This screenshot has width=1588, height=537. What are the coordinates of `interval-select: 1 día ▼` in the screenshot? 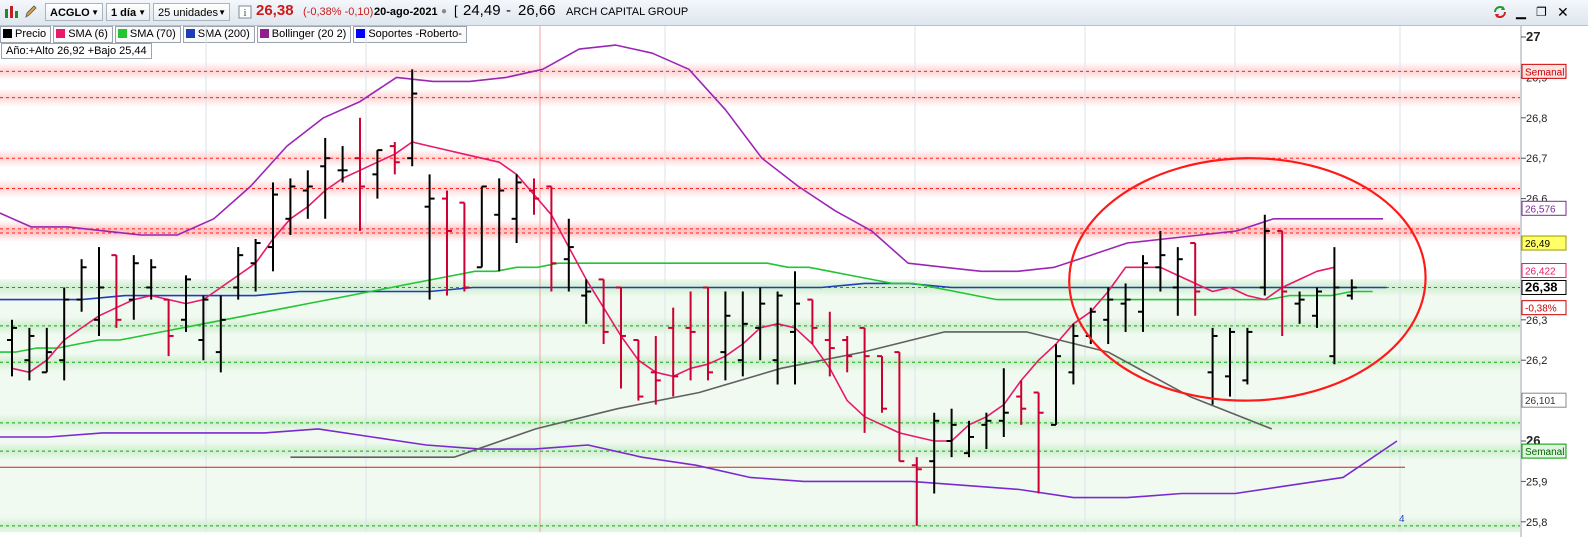 It's located at (128, 12).